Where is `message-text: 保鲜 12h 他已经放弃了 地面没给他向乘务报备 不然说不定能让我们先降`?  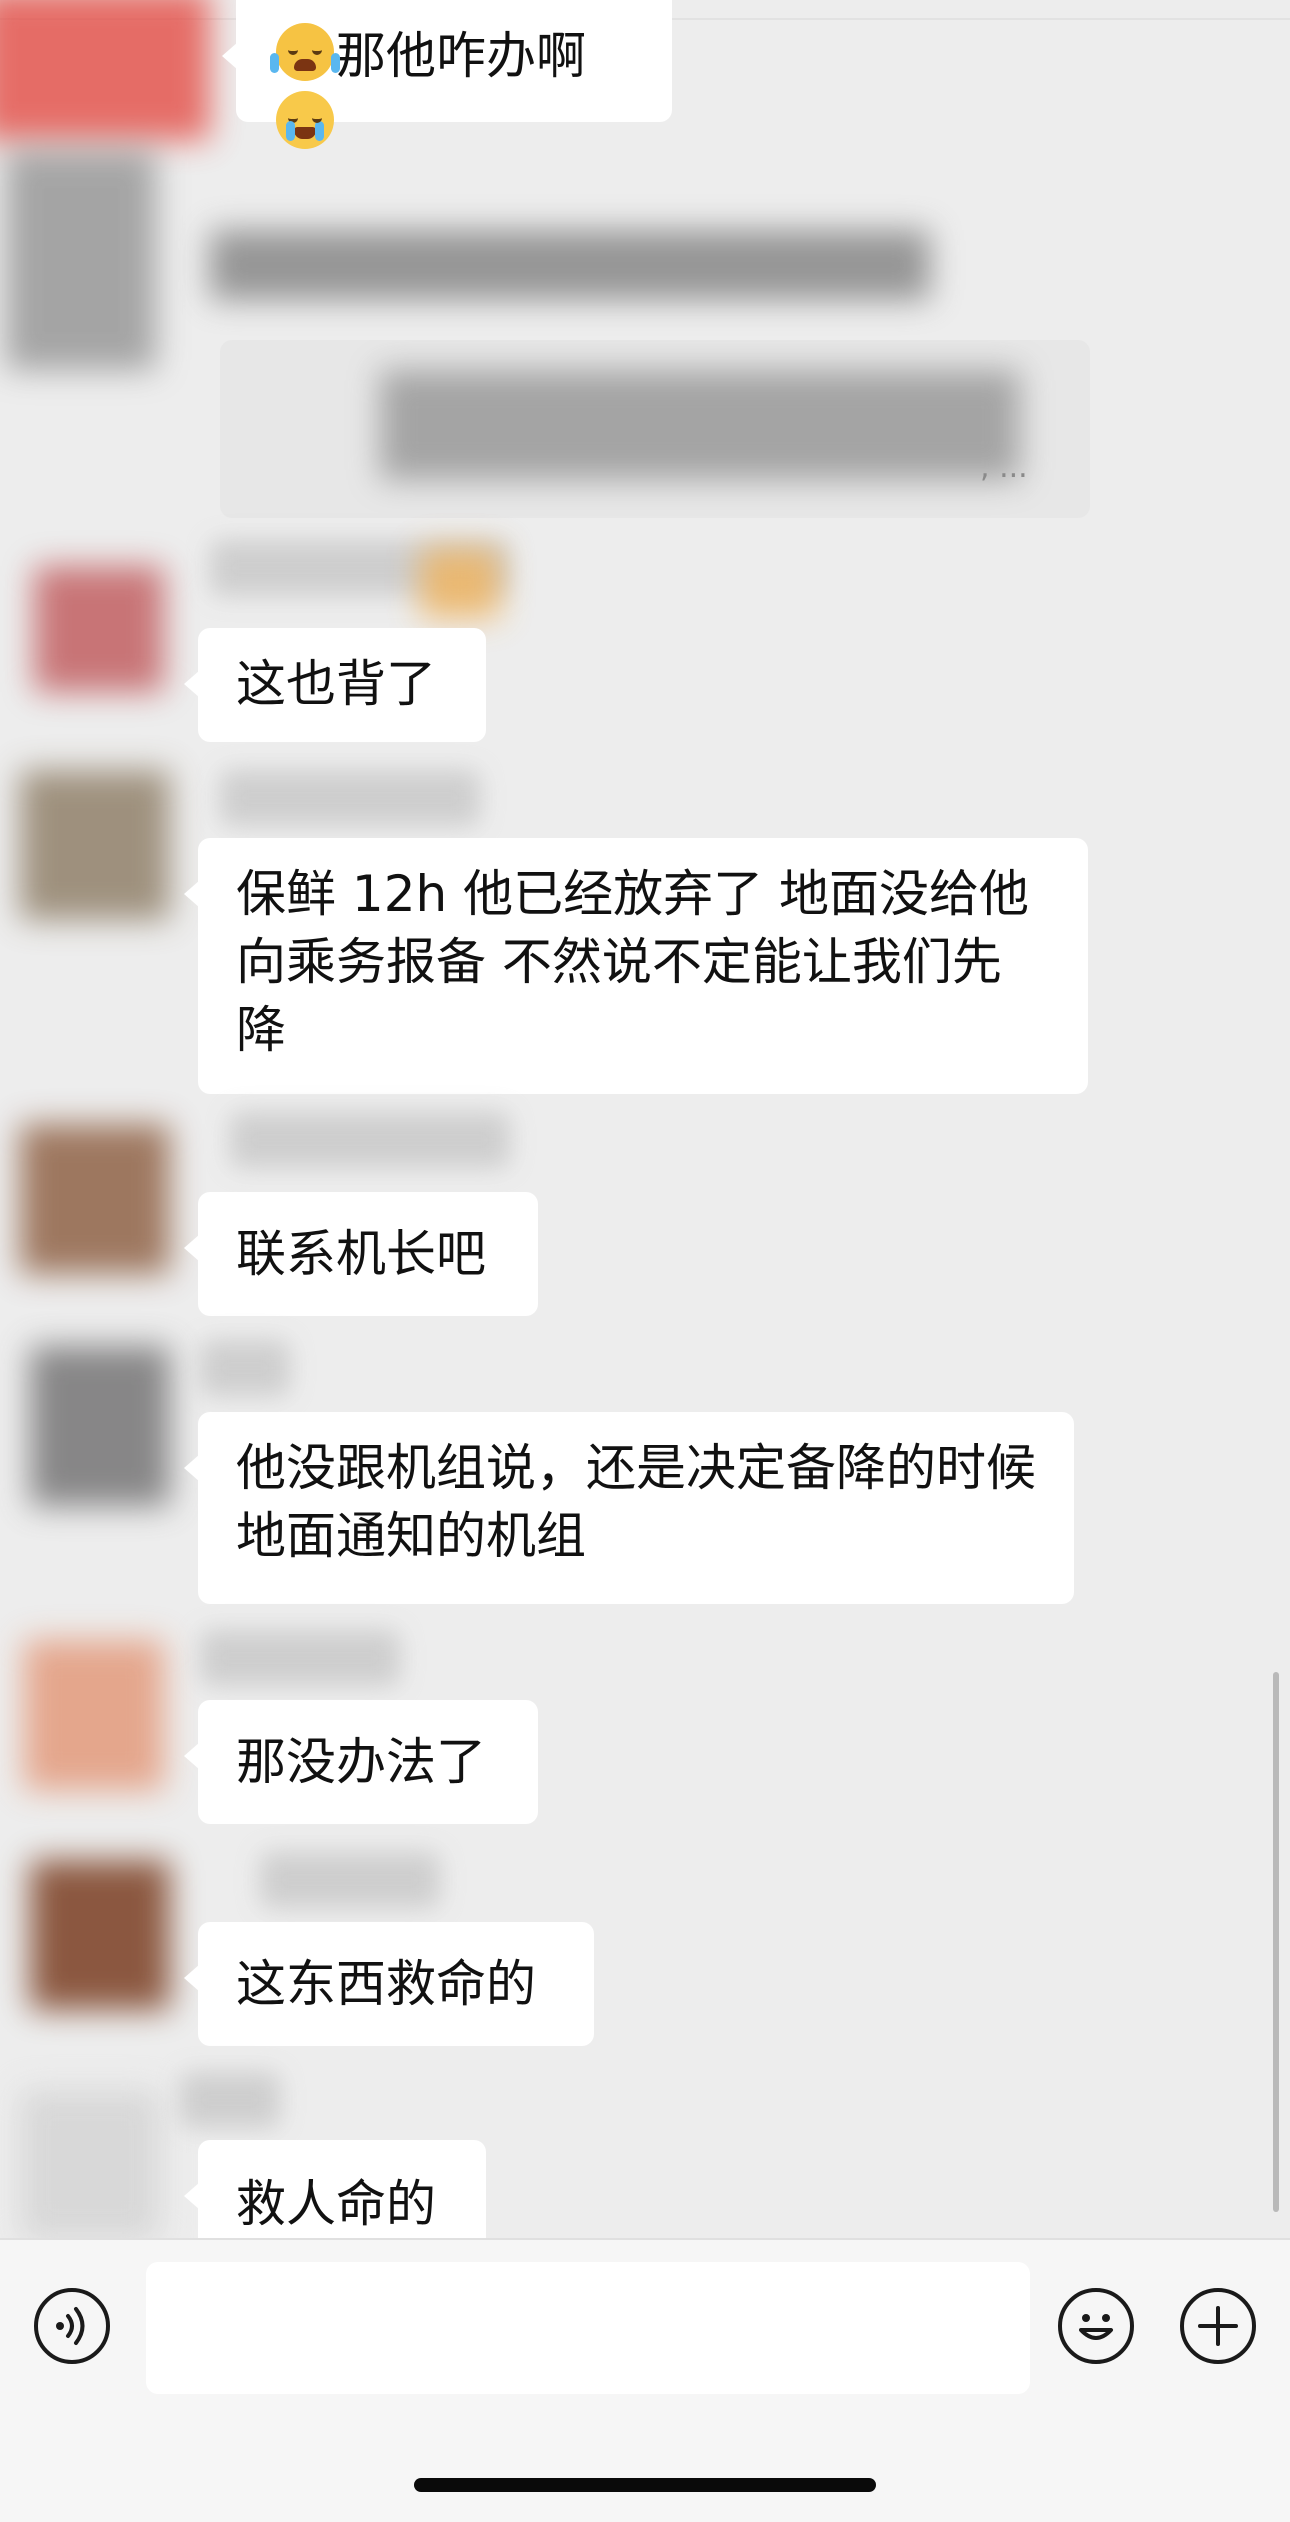
message-text: 保鲜 12h 他已经放弃了 地面没给他向乘务报备 不然说不定能让我们先降 is located at coordinates (632, 962).